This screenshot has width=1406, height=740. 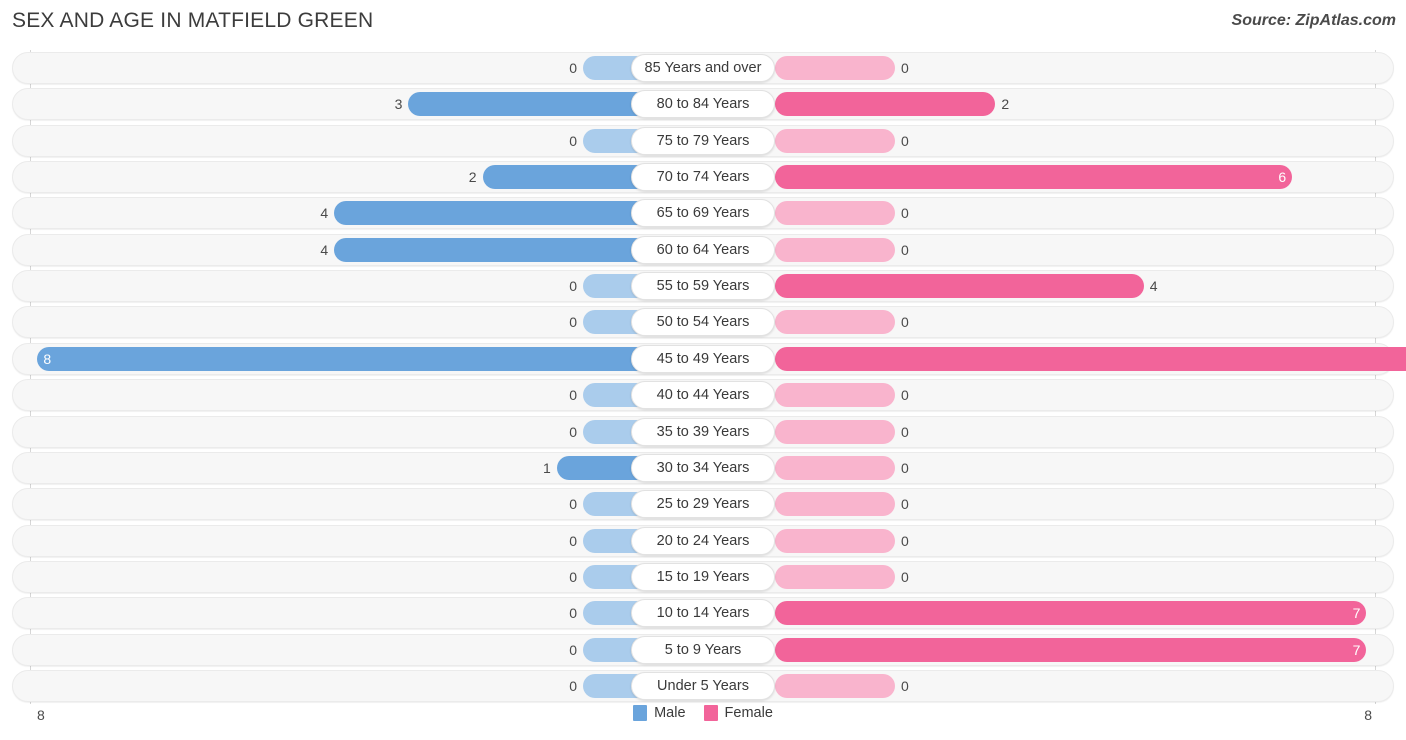 I want to click on table-row: 0 0 25 to 29 Years, so click(x=703, y=504).